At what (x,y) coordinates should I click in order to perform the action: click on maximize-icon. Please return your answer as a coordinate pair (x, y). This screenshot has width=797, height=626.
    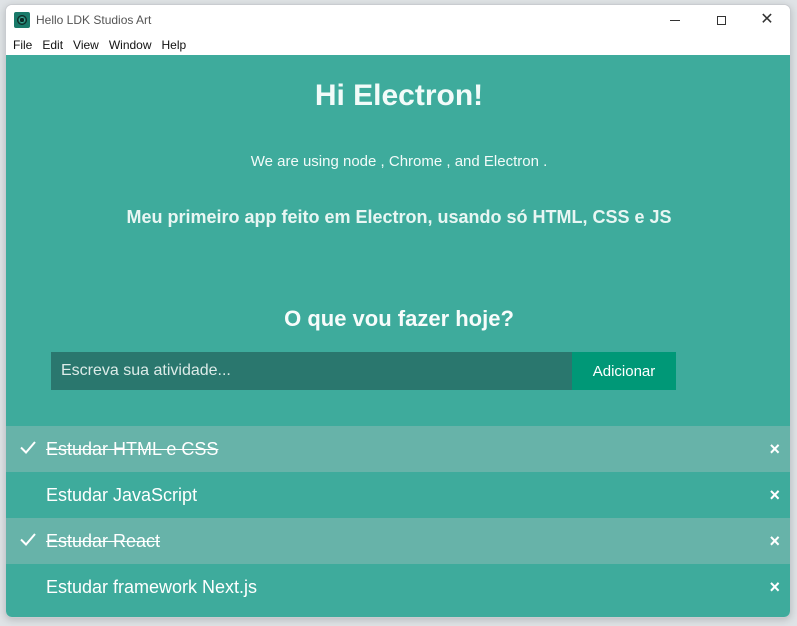
    Looking at the image, I should click on (721, 20).